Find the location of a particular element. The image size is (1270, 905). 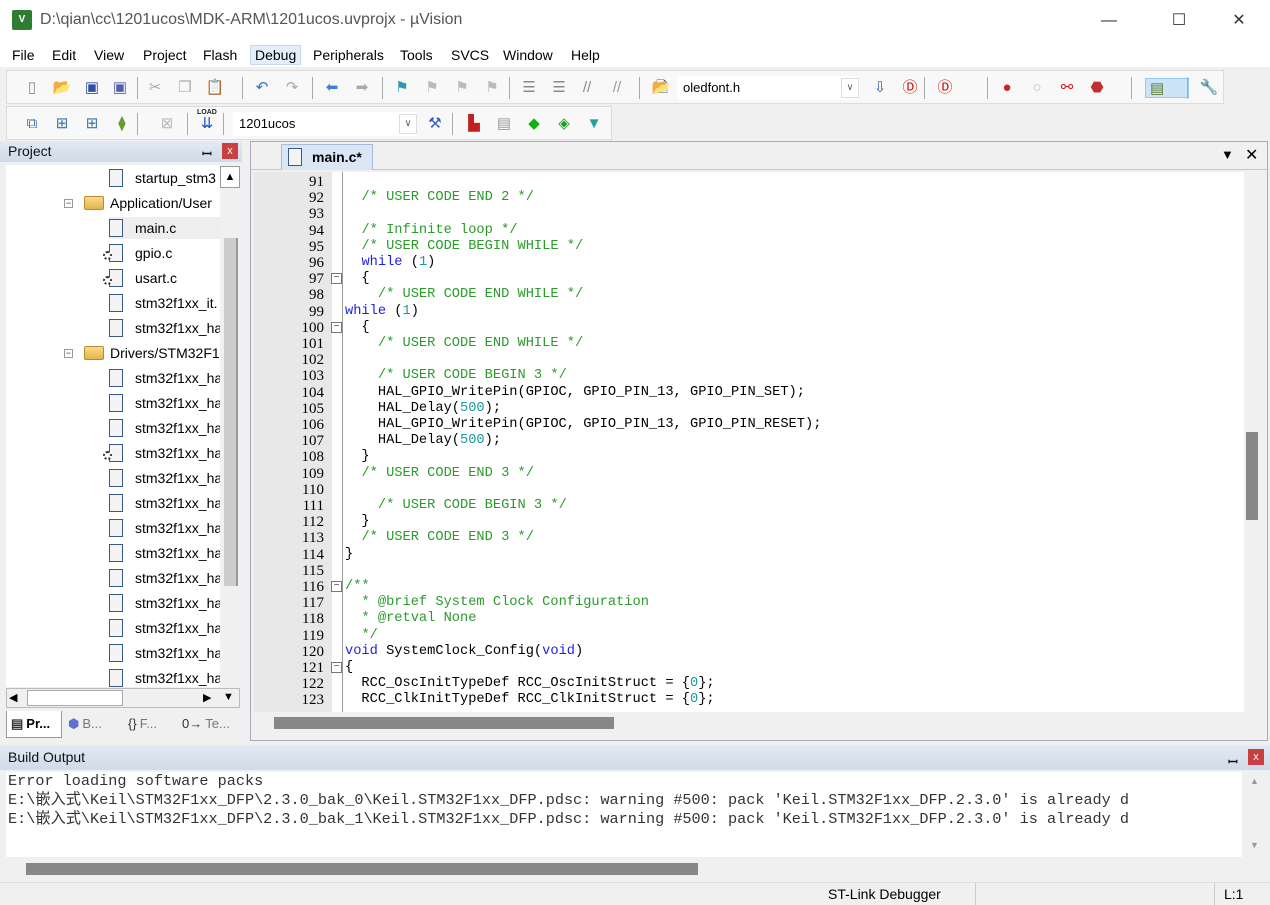

copy-icon: ❐ is located at coordinates (185, 88).